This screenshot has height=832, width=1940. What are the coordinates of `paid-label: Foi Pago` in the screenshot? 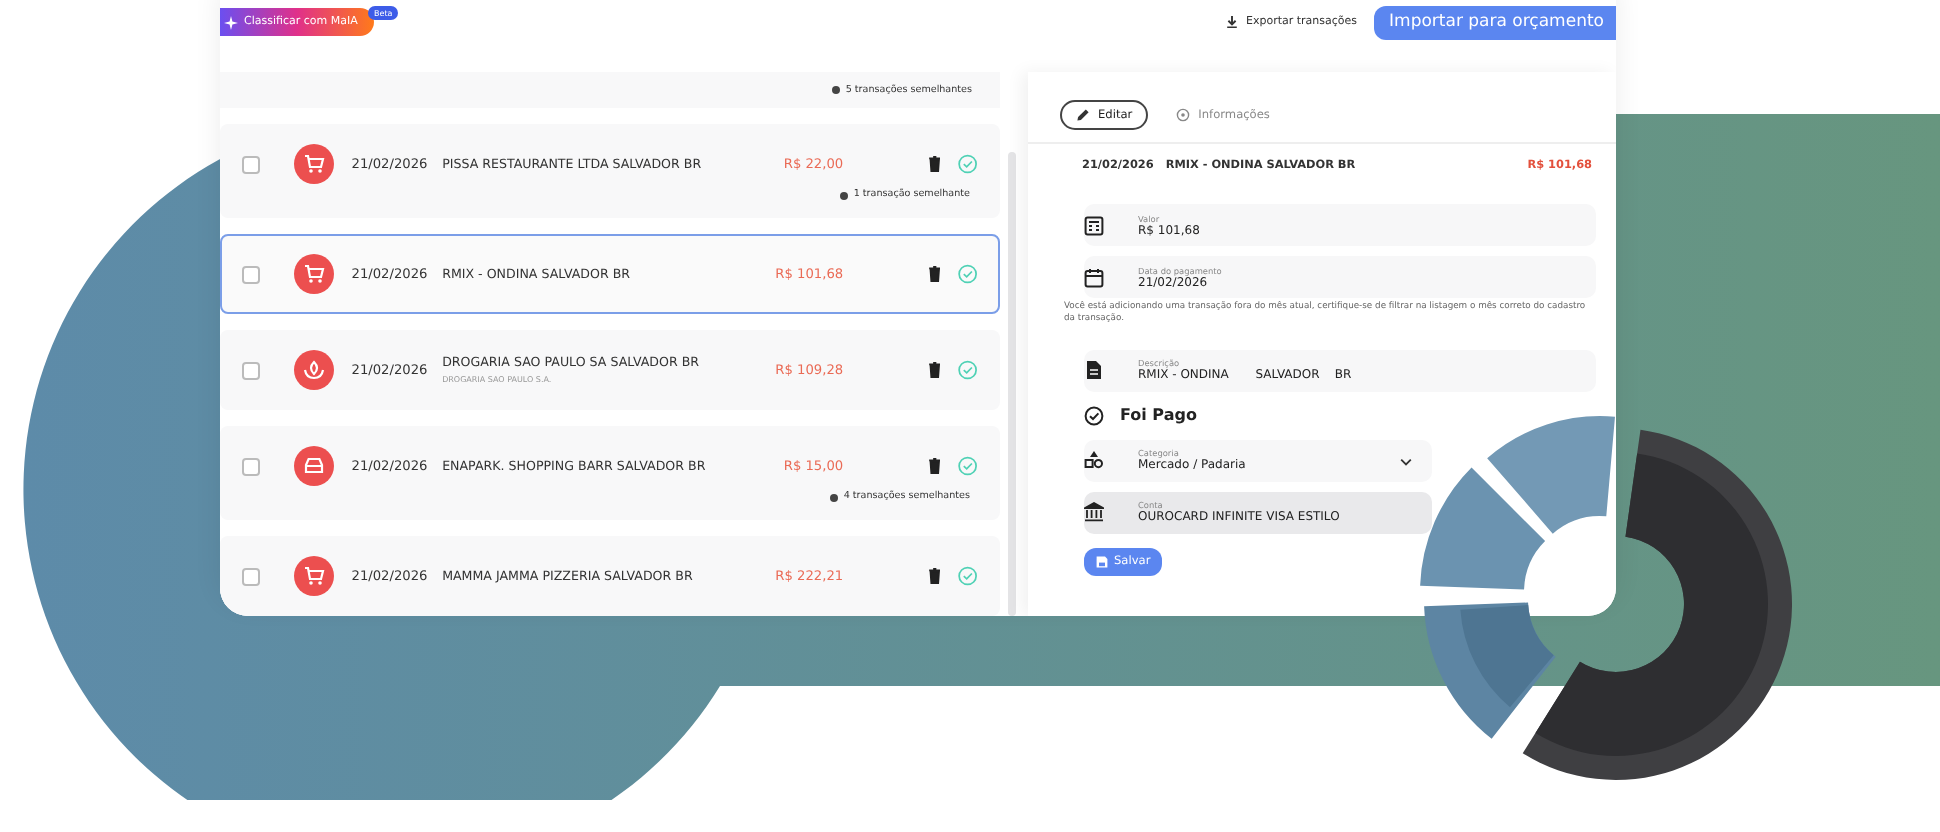 It's located at (1158, 415).